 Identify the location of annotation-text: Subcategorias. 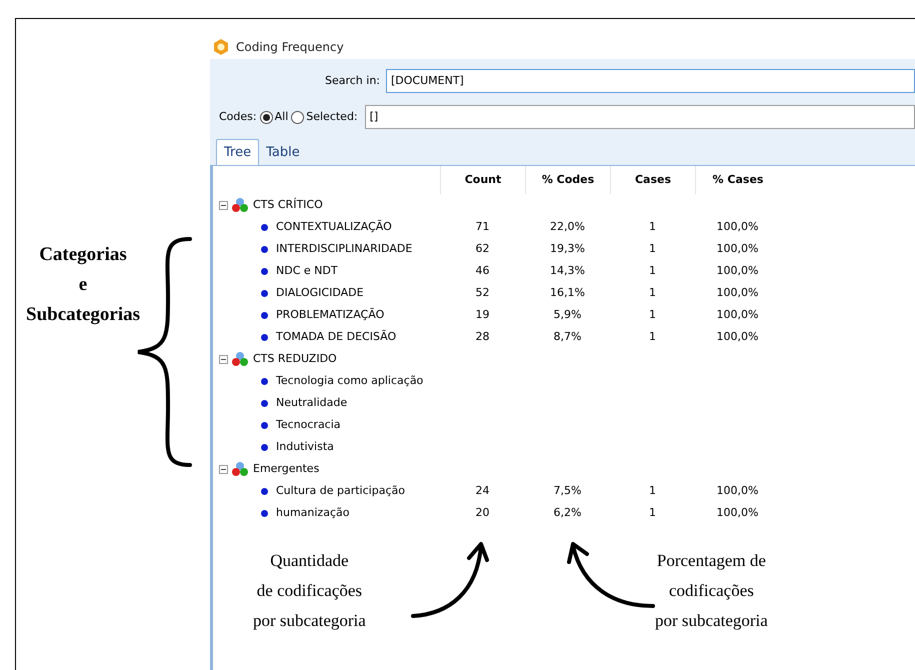
(83, 315).